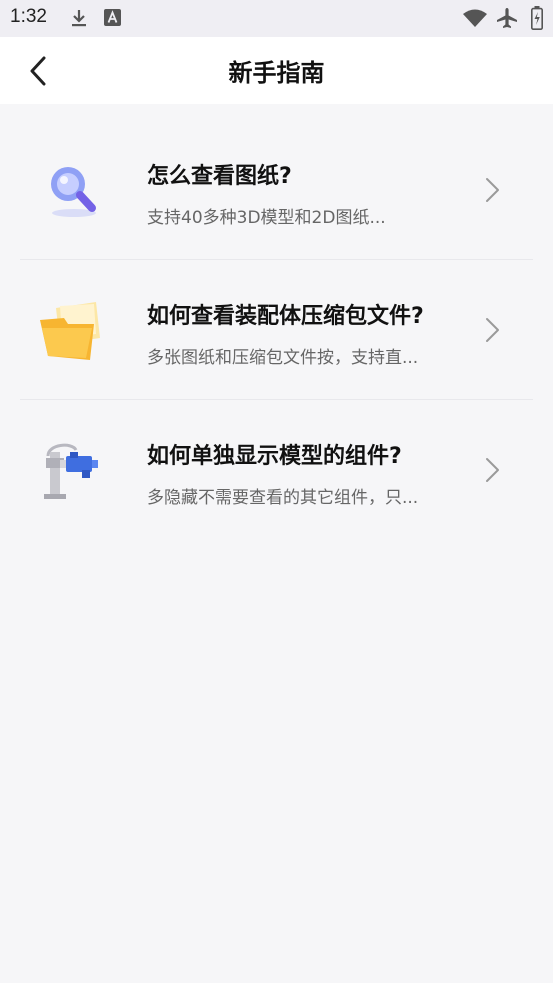  What do you see at coordinates (28, 16) in the screenshot?
I see `status-time: 1:32` at bounding box center [28, 16].